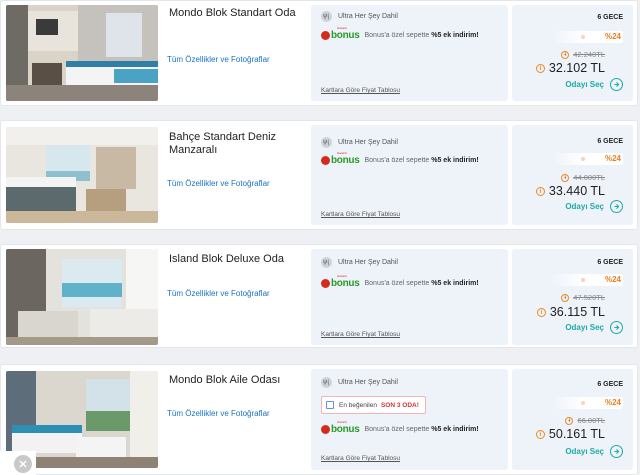  I want to click on close-icon: ✕, so click(23, 464).